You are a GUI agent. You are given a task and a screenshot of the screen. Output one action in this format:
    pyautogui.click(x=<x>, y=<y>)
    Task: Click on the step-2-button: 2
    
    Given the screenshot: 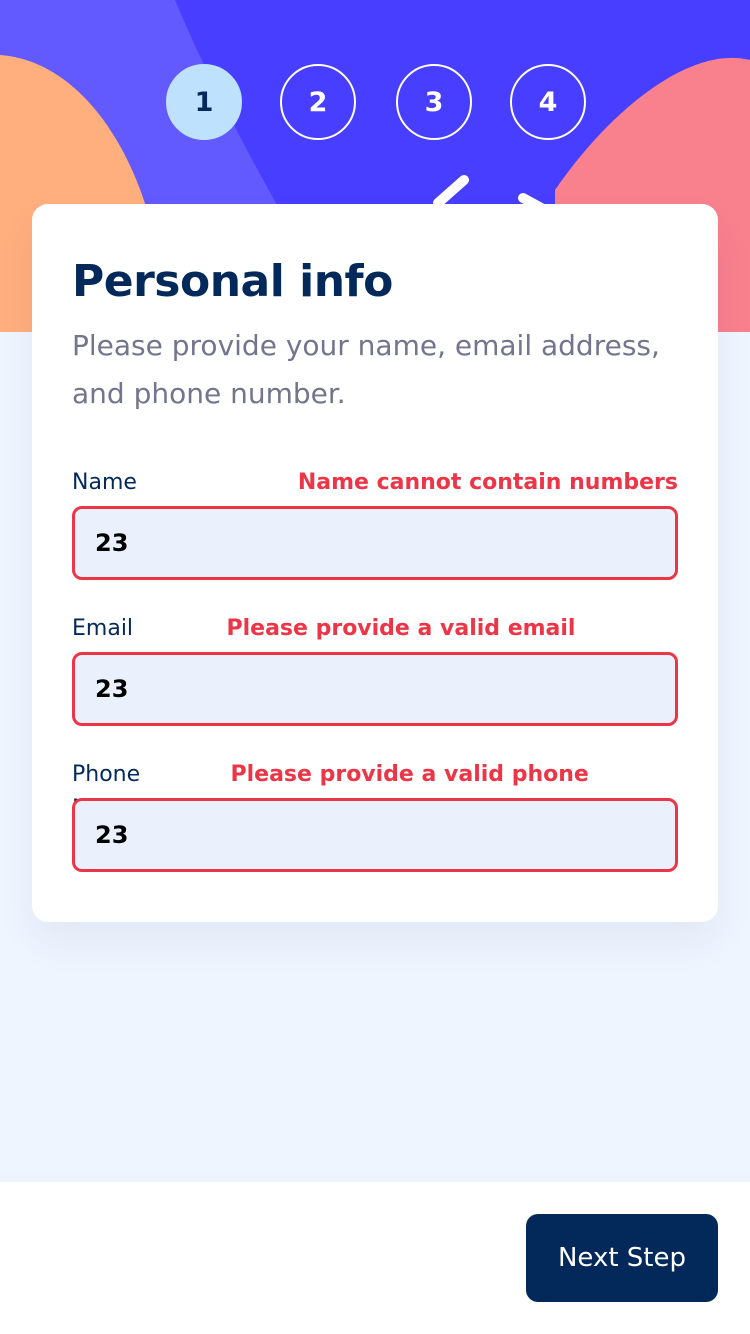 What is the action you would take?
    pyautogui.click(x=318, y=102)
    